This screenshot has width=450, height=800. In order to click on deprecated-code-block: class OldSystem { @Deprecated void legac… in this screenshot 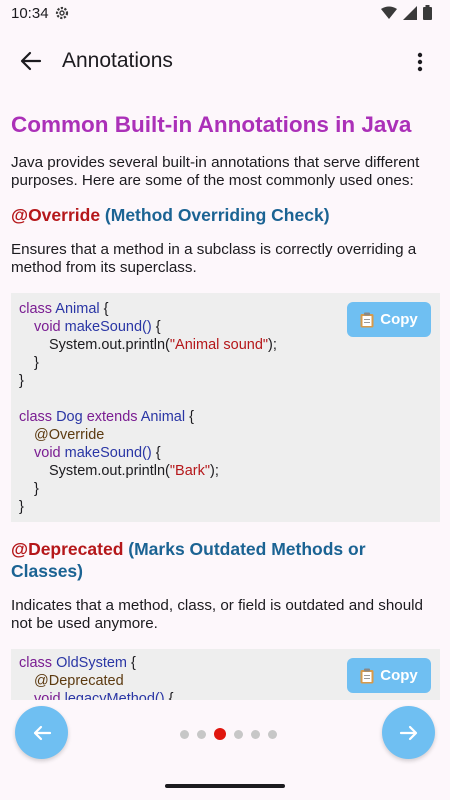, I will do `click(225, 674)`.